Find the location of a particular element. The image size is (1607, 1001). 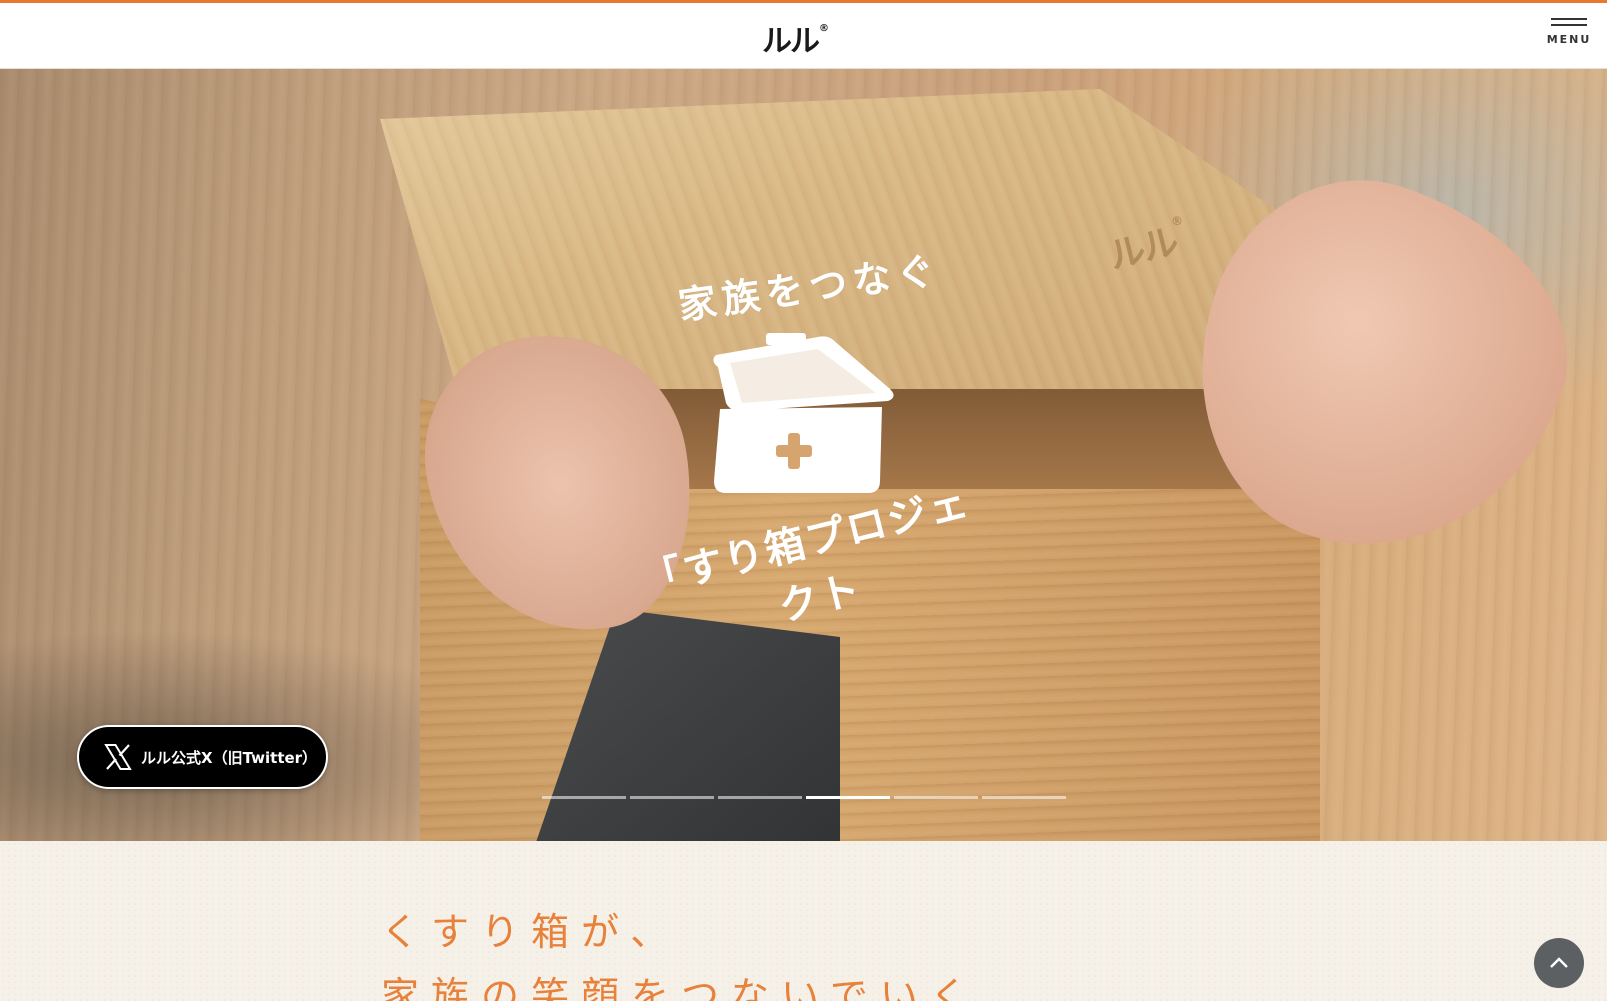

back-to-top-button is located at coordinates (1559, 963).